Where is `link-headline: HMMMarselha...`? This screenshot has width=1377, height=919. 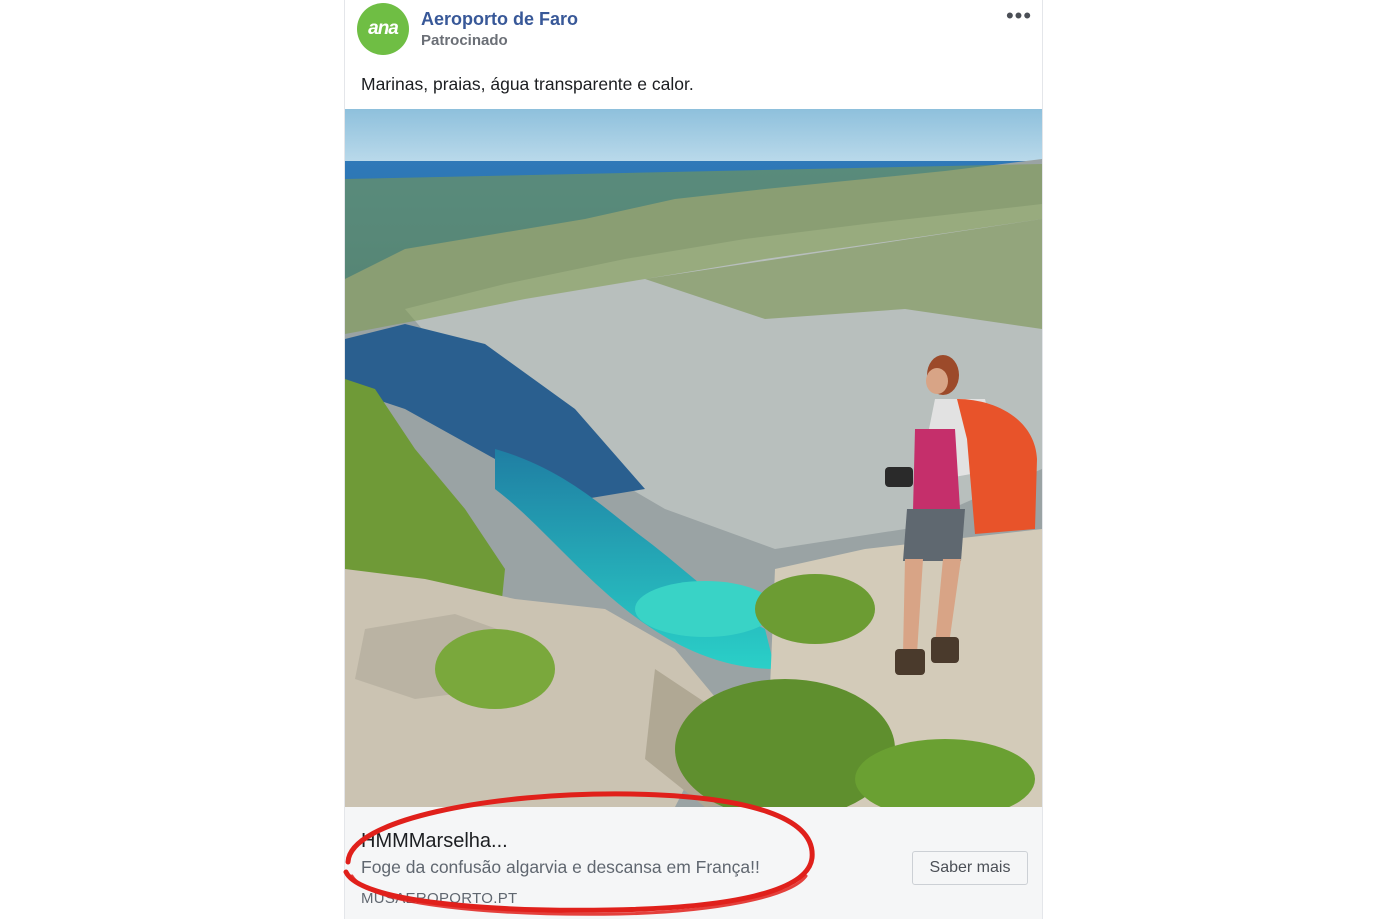 link-headline: HMMMarselha... is located at coordinates (434, 841).